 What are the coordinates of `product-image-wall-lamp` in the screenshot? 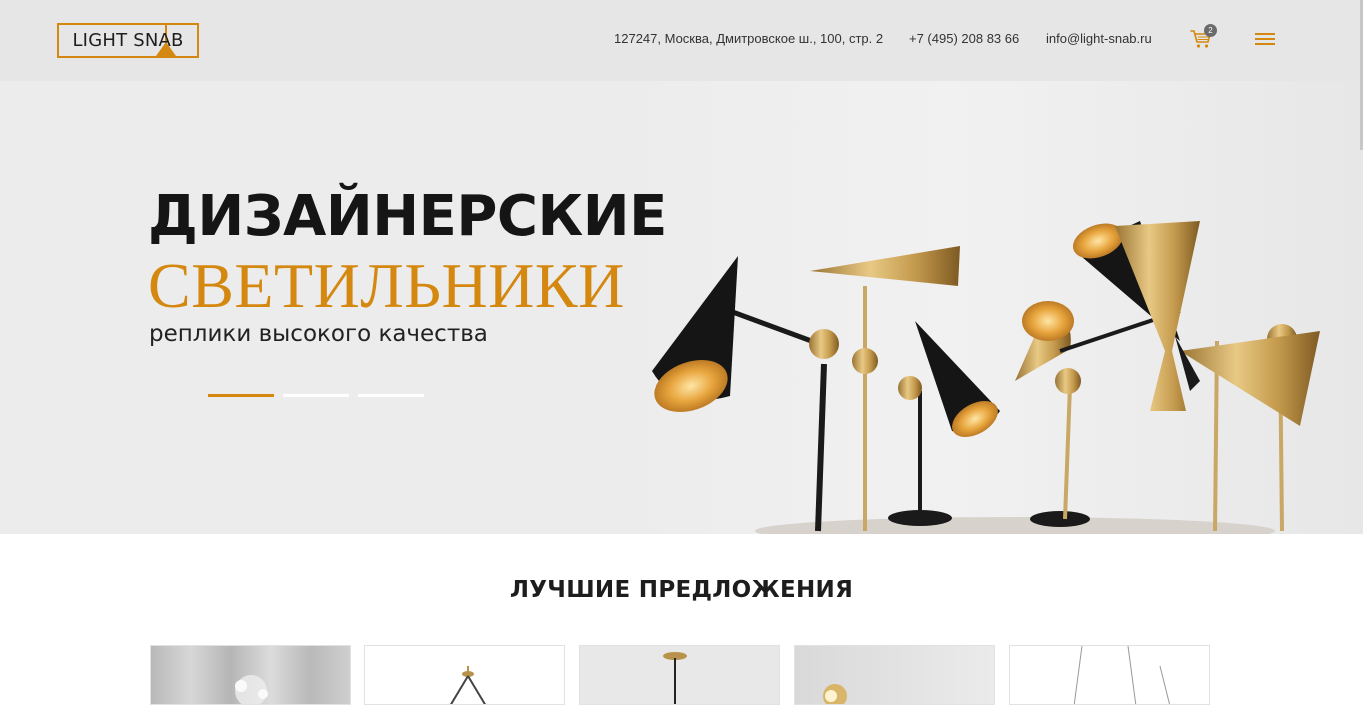 It's located at (835, 694).